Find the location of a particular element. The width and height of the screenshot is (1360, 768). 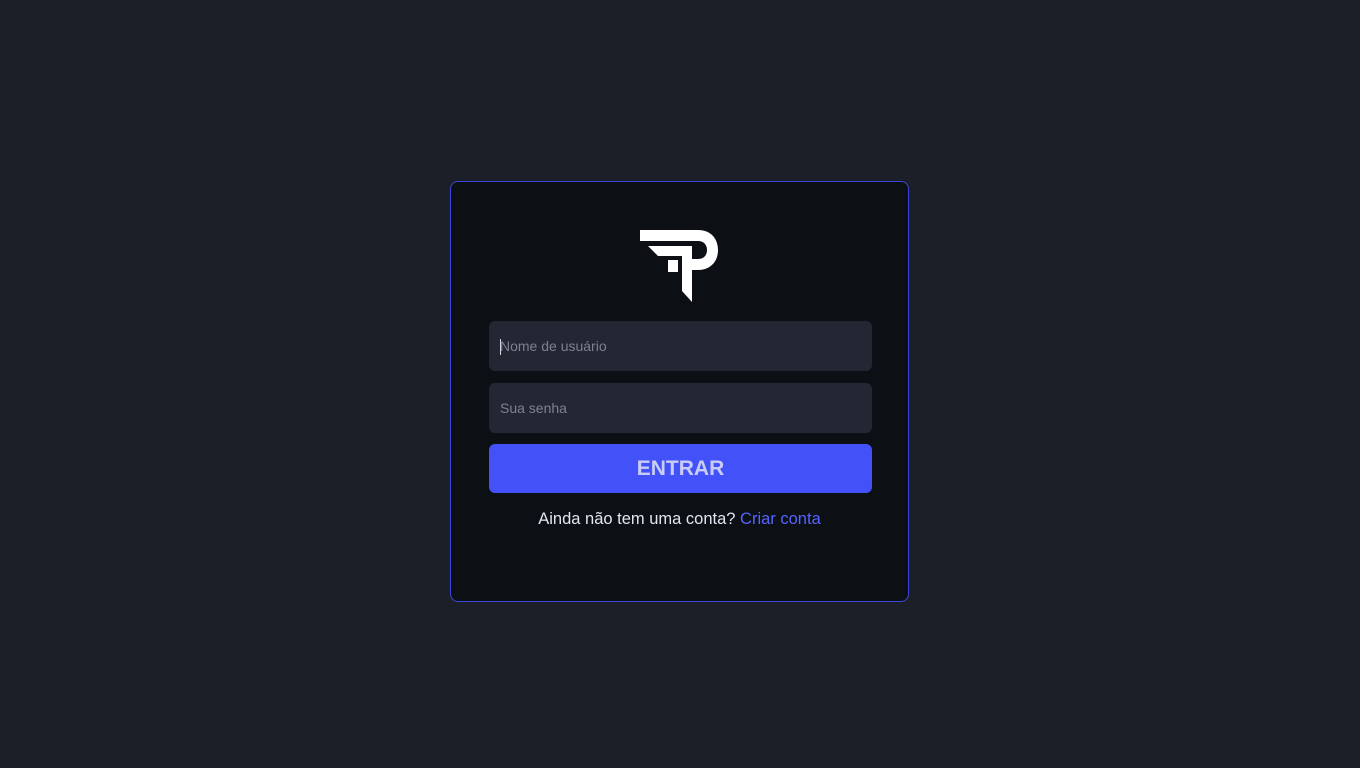

create-account-link: Criar conta is located at coordinates (780, 519).